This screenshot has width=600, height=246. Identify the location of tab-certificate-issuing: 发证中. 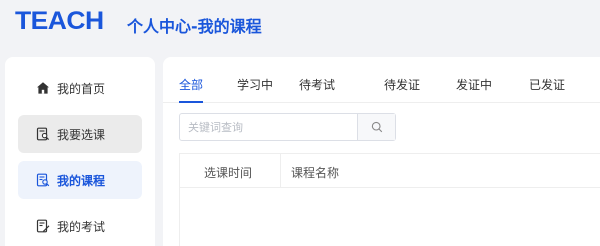
(474, 84).